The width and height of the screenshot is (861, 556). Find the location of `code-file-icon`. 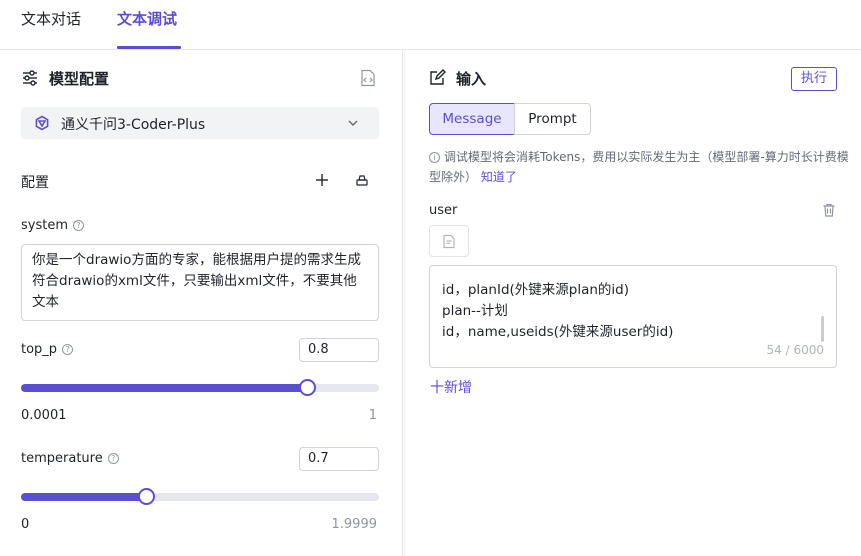

code-file-icon is located at coordinates (368, 80).